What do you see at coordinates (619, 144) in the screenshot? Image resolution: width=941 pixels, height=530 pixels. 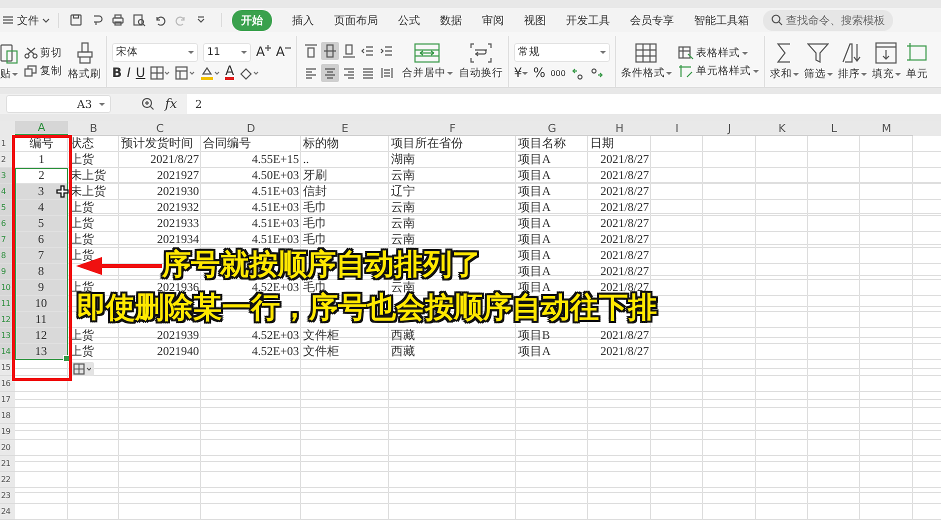 I see `table-cell: 日期` at bounding box center [619, 144].